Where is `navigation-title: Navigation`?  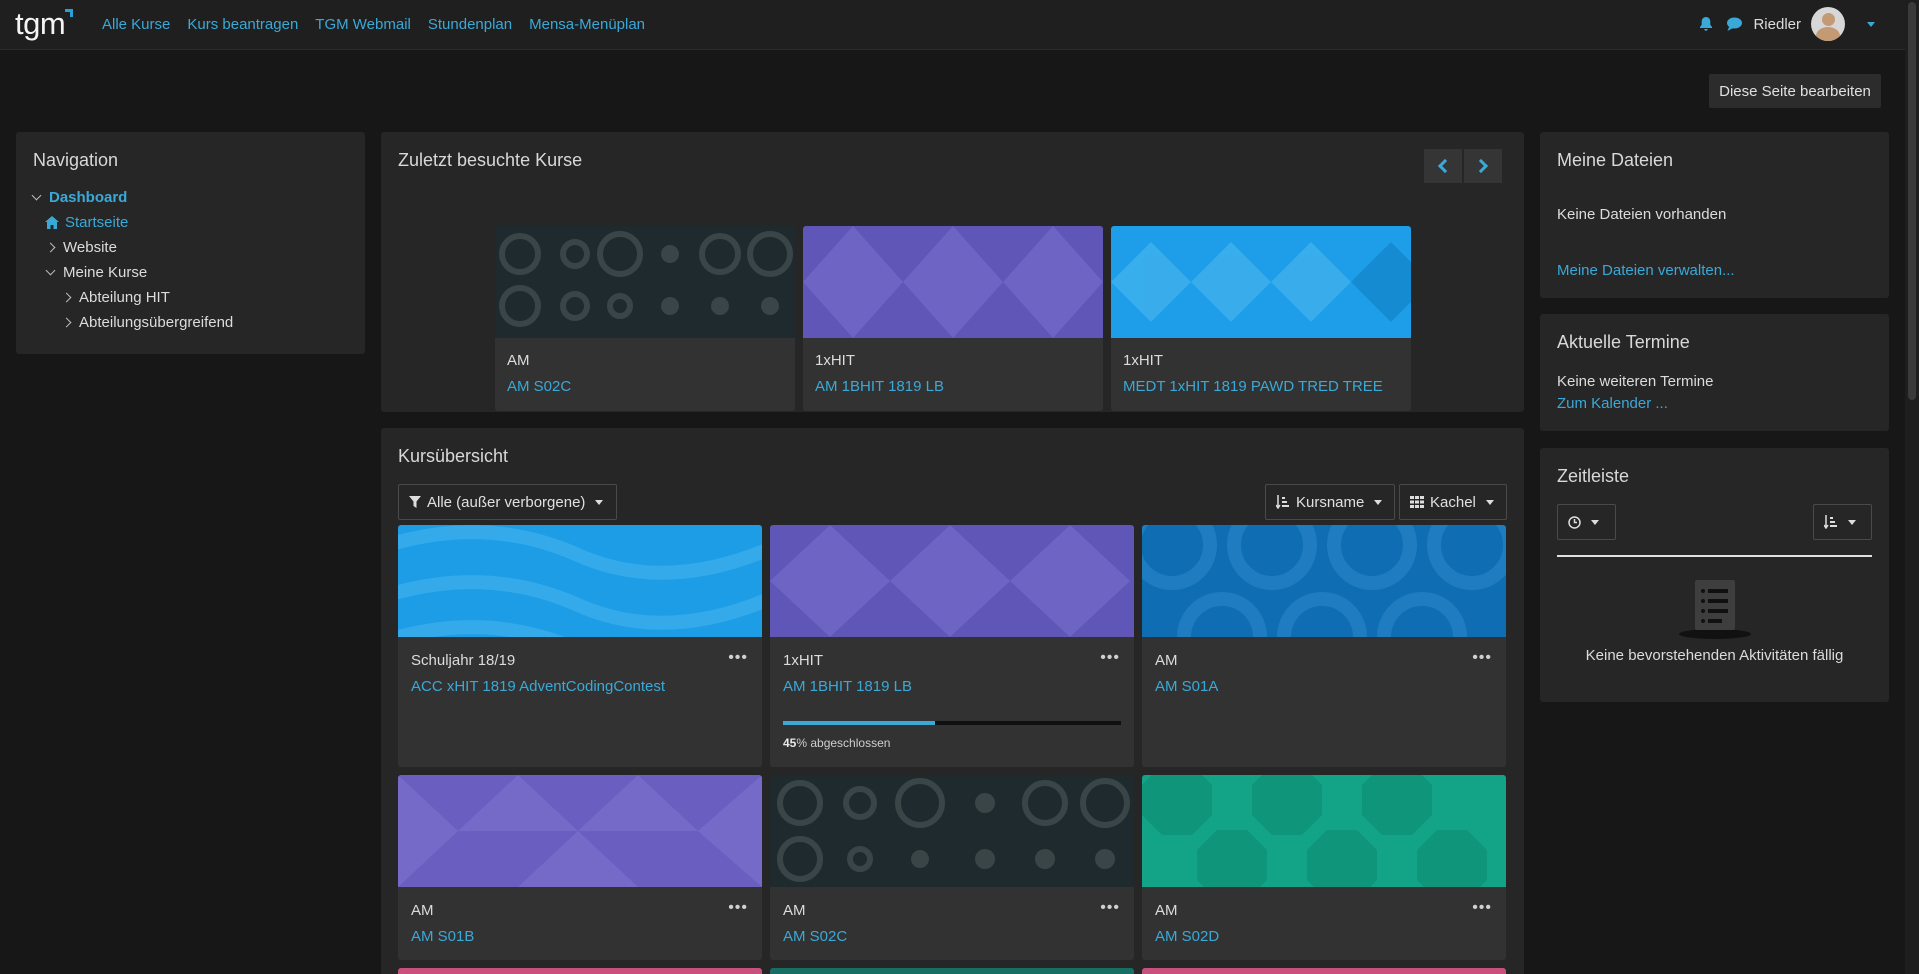 navigation-title: Navigation is located at coordinates (76, 160).